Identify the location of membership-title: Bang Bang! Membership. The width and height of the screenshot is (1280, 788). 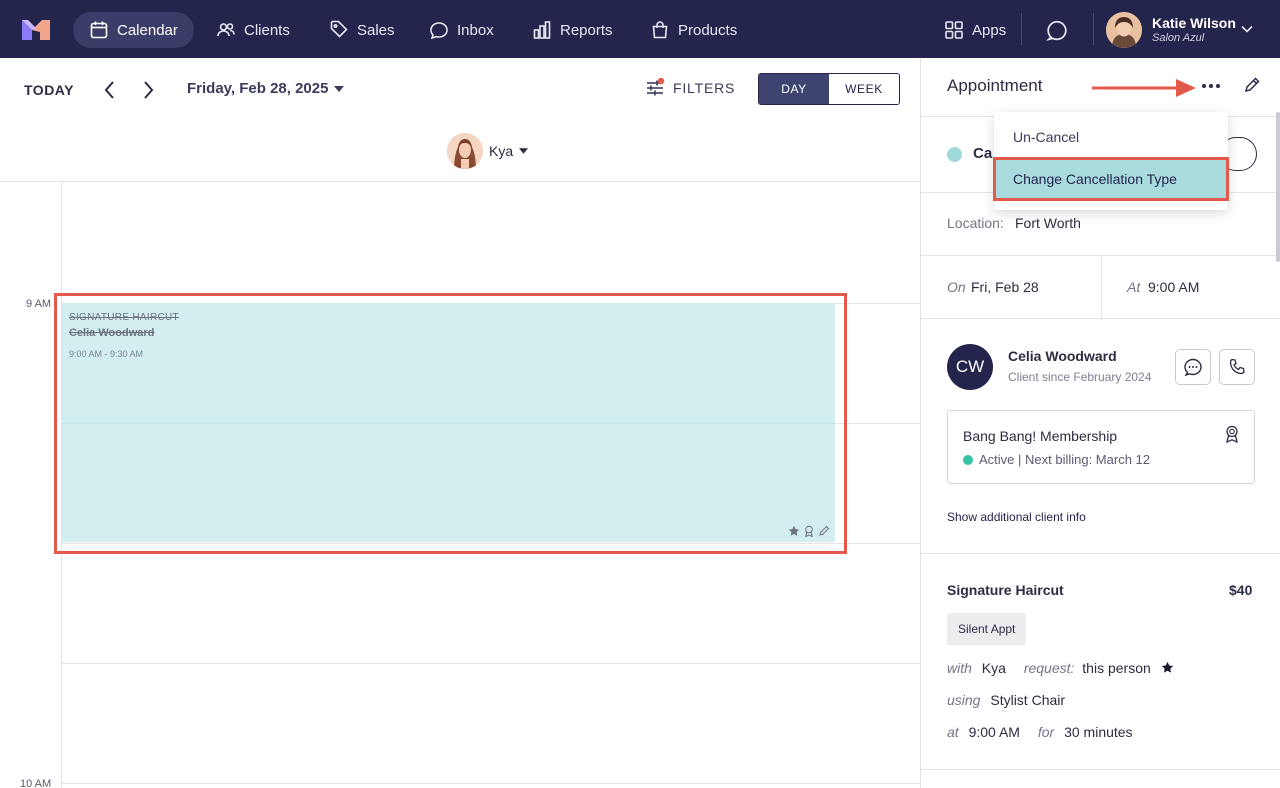
(1040, 436).